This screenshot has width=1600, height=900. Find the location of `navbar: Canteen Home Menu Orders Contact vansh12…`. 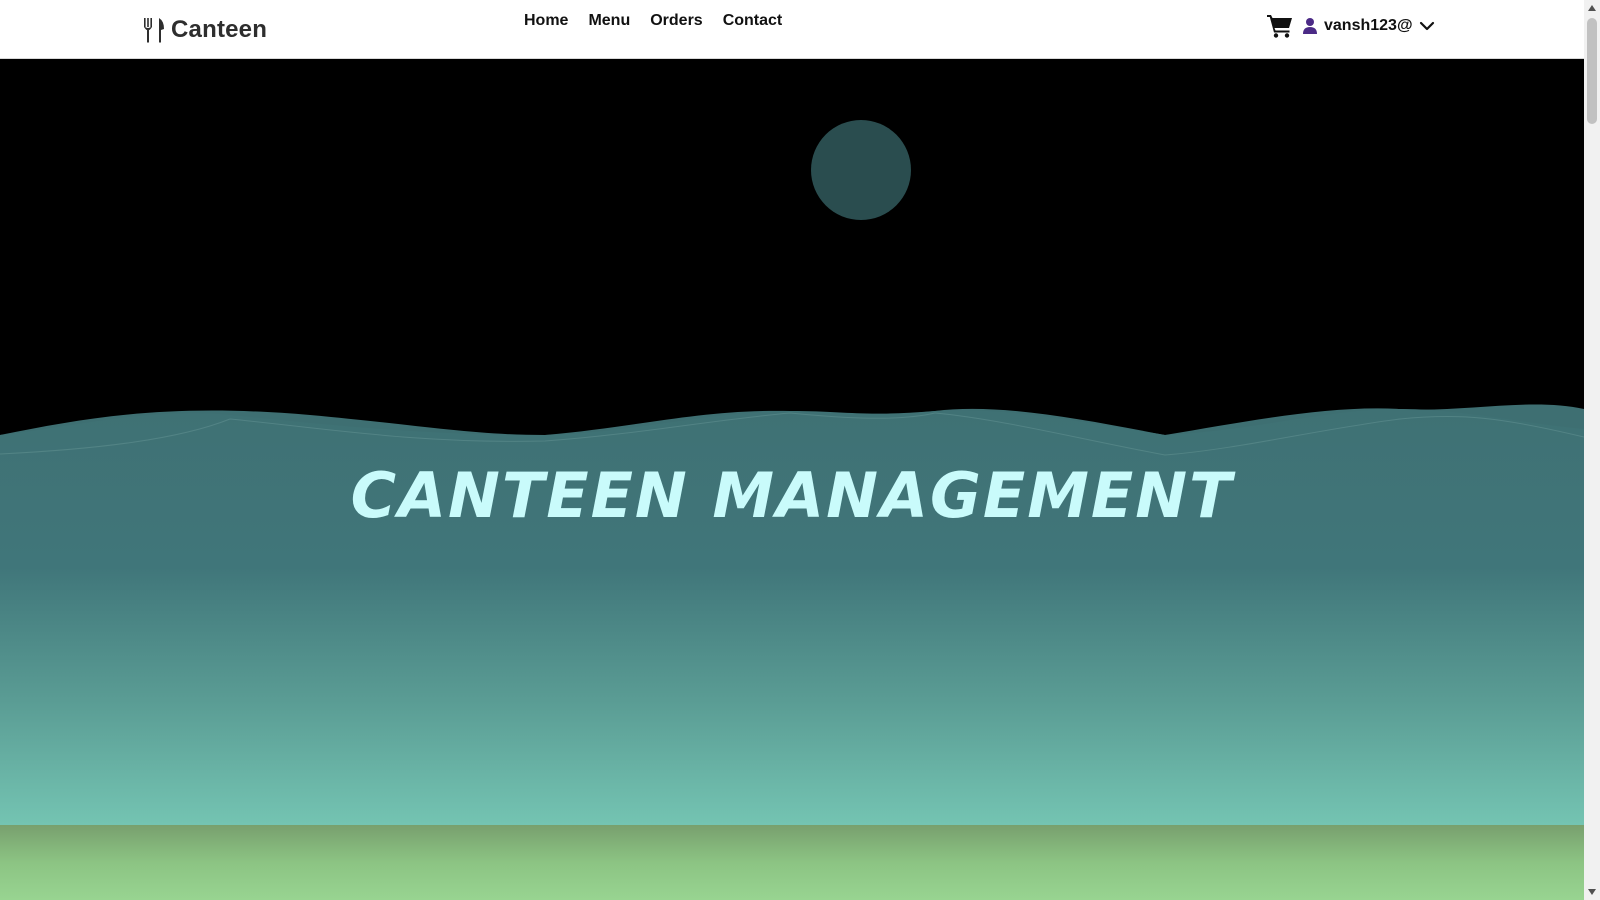

navbar: Canteen Home Menu Orders Contact vansh12… is located at coordinates (792, 29).